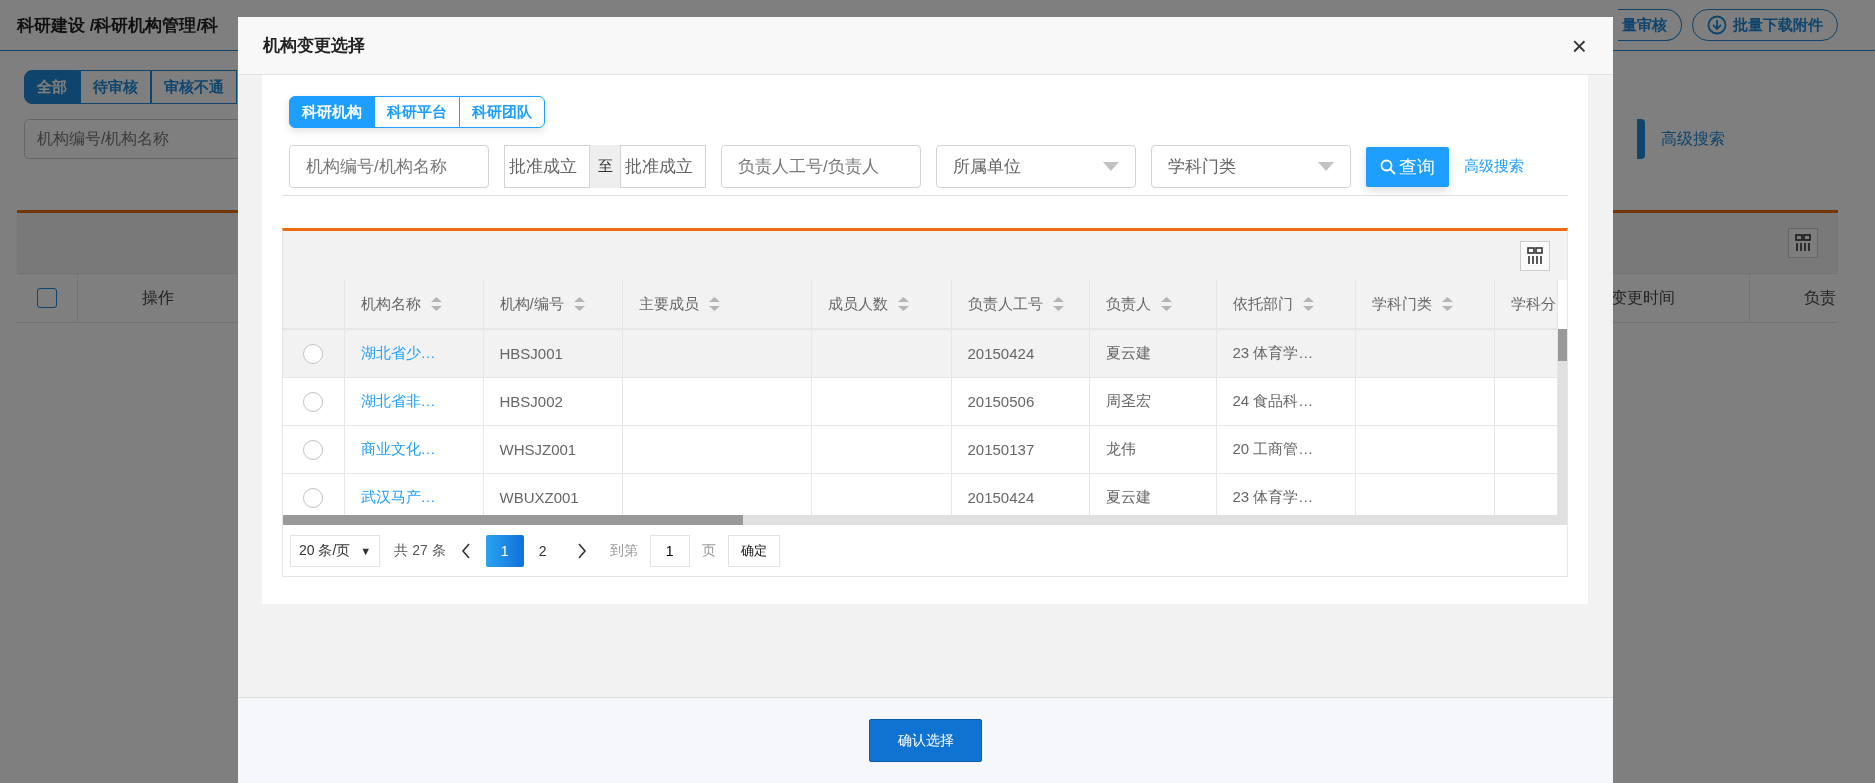 The height and width of the screenshot is (783, 1875). What do you see at coordinates (531, 304) in the screenshot?
I see `column-header: 机构/编号` at bounding box center [531, 304].